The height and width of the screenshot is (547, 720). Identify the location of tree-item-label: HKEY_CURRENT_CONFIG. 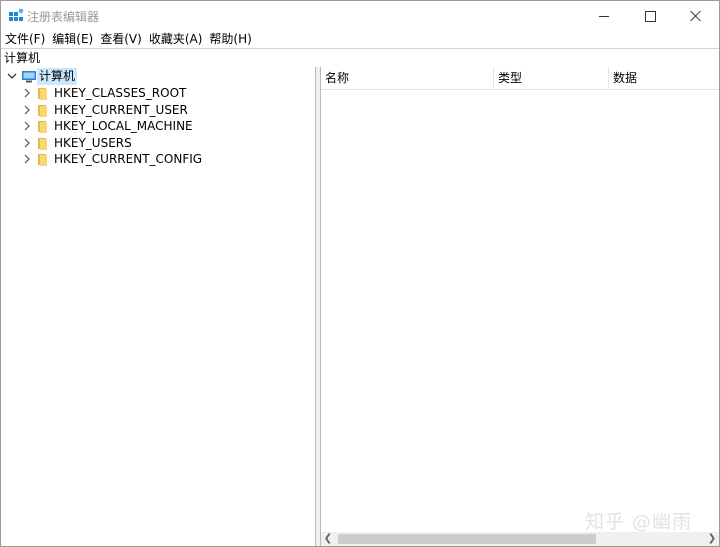
(128, 159).